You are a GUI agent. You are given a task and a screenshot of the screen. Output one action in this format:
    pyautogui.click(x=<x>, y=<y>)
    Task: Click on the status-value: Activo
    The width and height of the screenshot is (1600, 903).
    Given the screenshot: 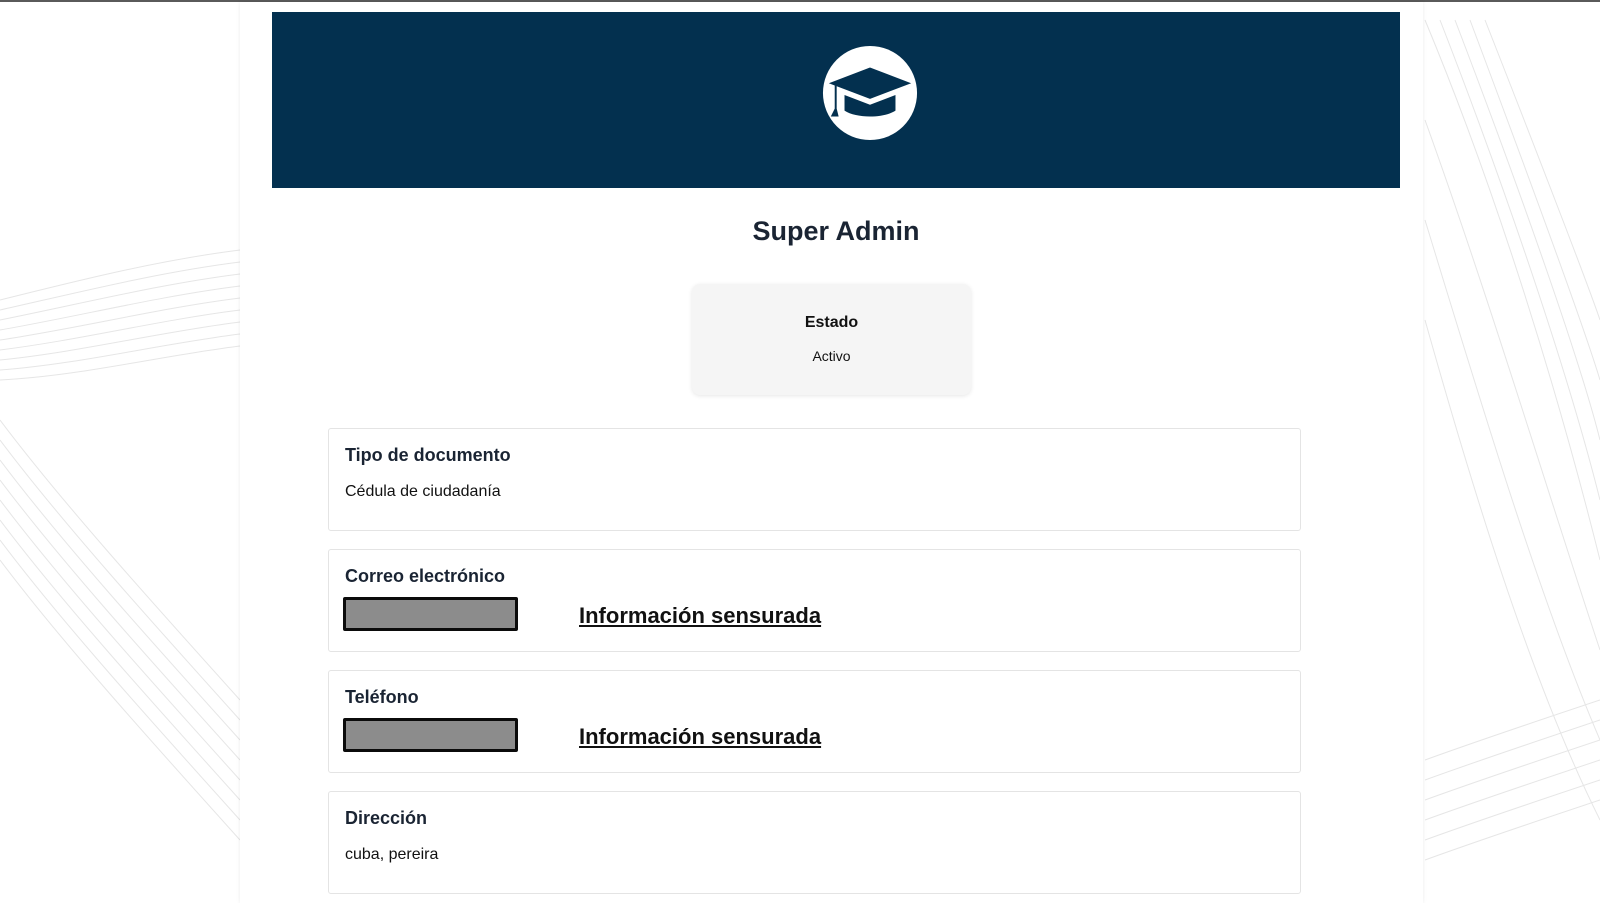 What is the action you would take?
    pyautogui.click(x=831, y=356)
    